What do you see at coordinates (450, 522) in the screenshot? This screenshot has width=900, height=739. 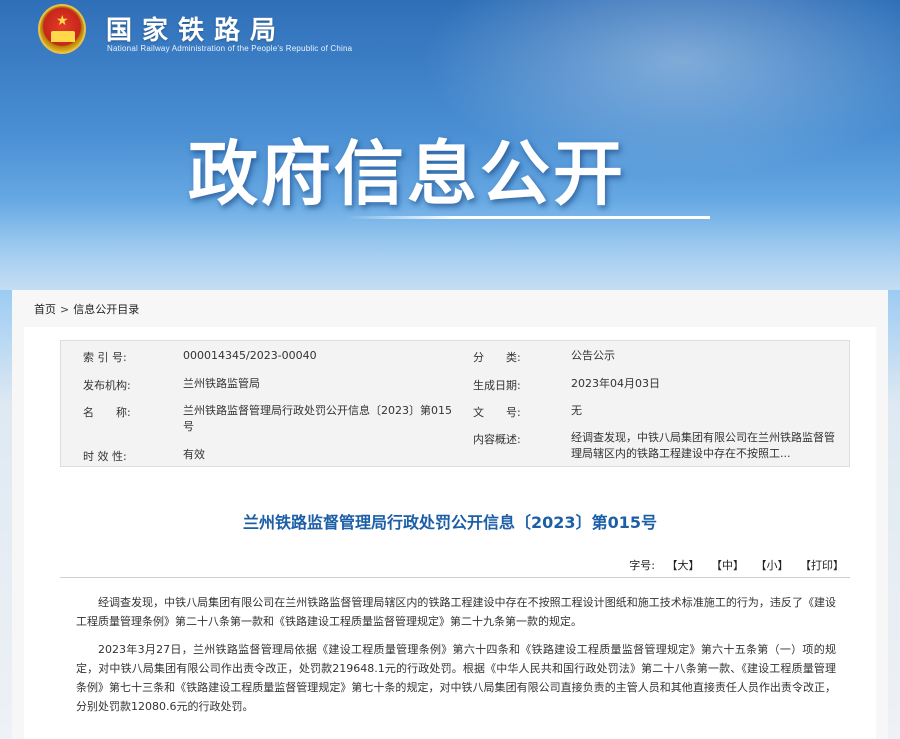 I see `document-title: 兰州铁路监督管理局行政处罚公开信息〔2023〕第015号` at bounding box center [450, 522].